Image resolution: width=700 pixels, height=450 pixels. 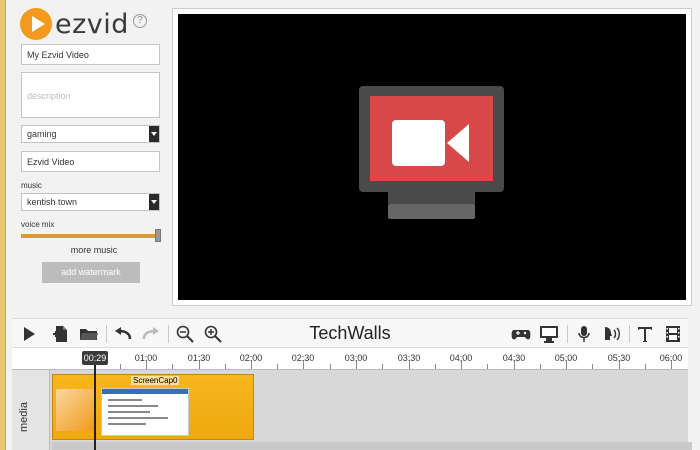 I want to click on app-logo: ezvid, so click(x=74, y=24).